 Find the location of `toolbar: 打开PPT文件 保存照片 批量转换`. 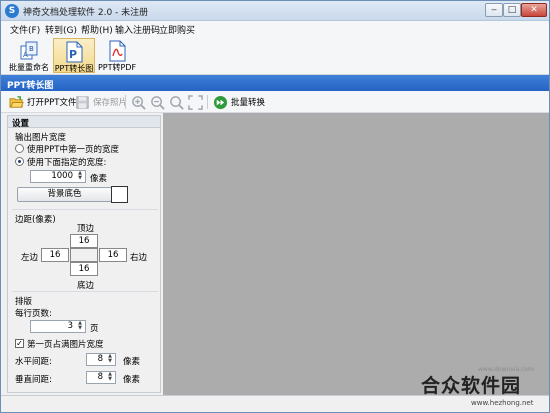

toolbar: 打开PPT文件 保存照片 批量转换 is located at coordinates (275, 102).